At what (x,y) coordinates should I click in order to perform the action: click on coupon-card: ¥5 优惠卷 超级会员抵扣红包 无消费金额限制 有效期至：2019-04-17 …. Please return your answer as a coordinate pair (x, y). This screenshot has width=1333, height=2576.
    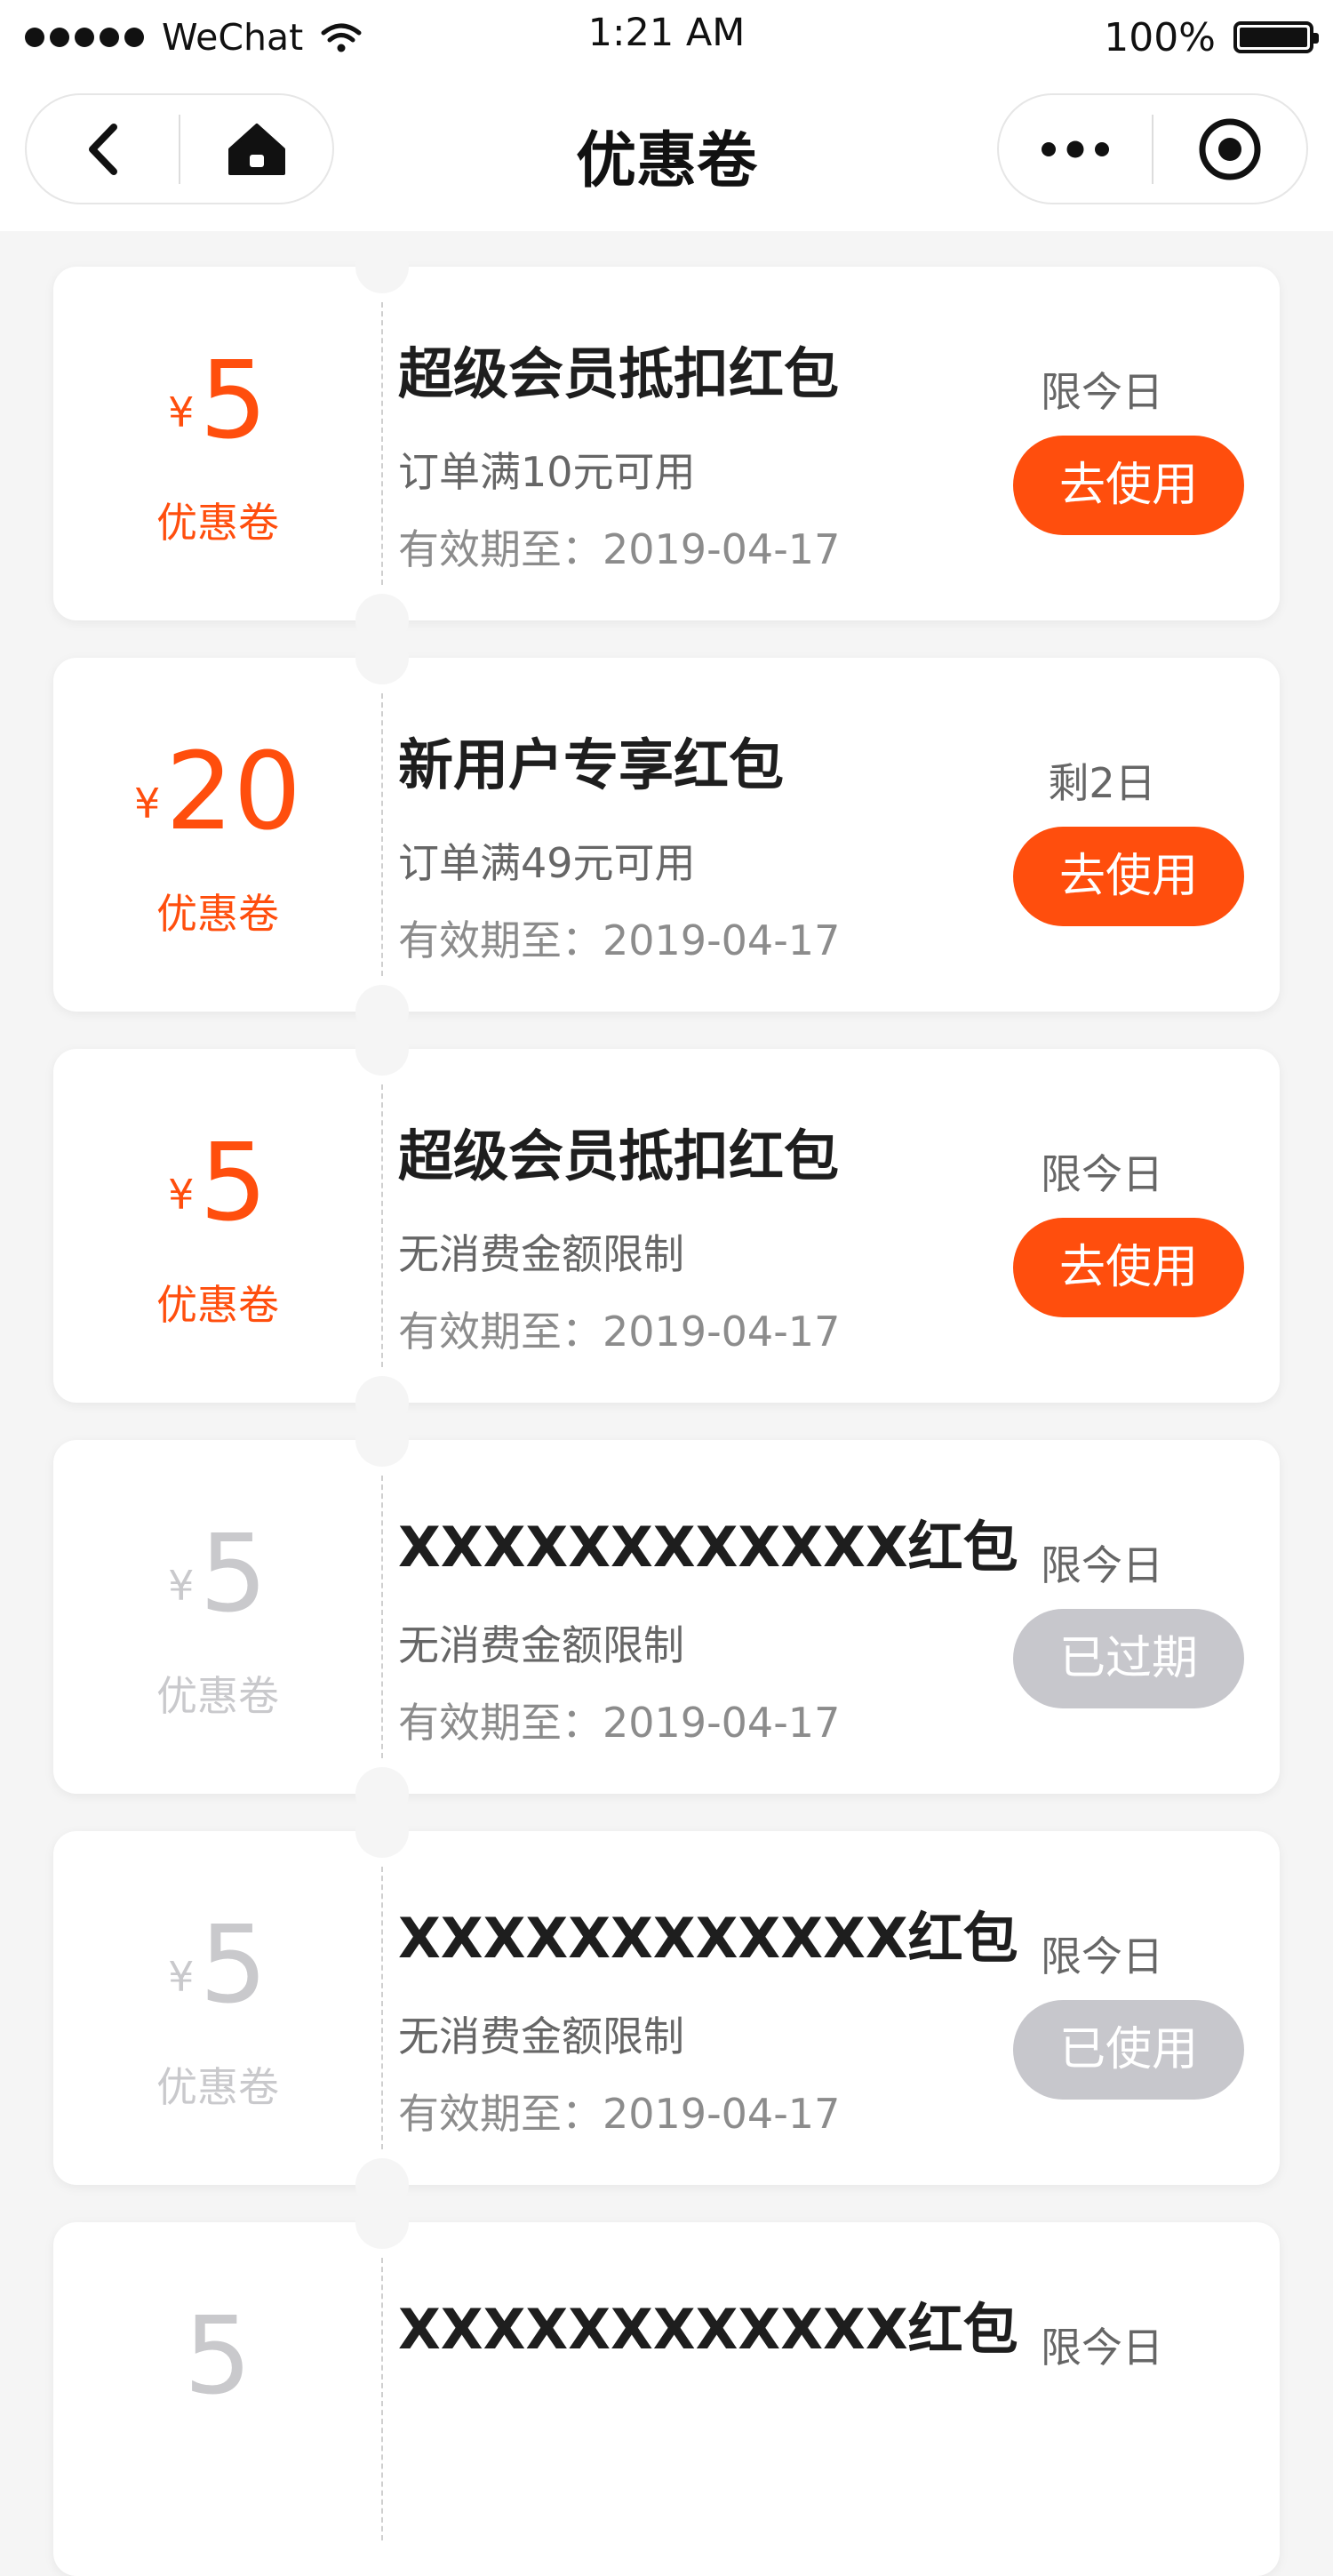
    Looking at the image, I should click on (666, 1225).